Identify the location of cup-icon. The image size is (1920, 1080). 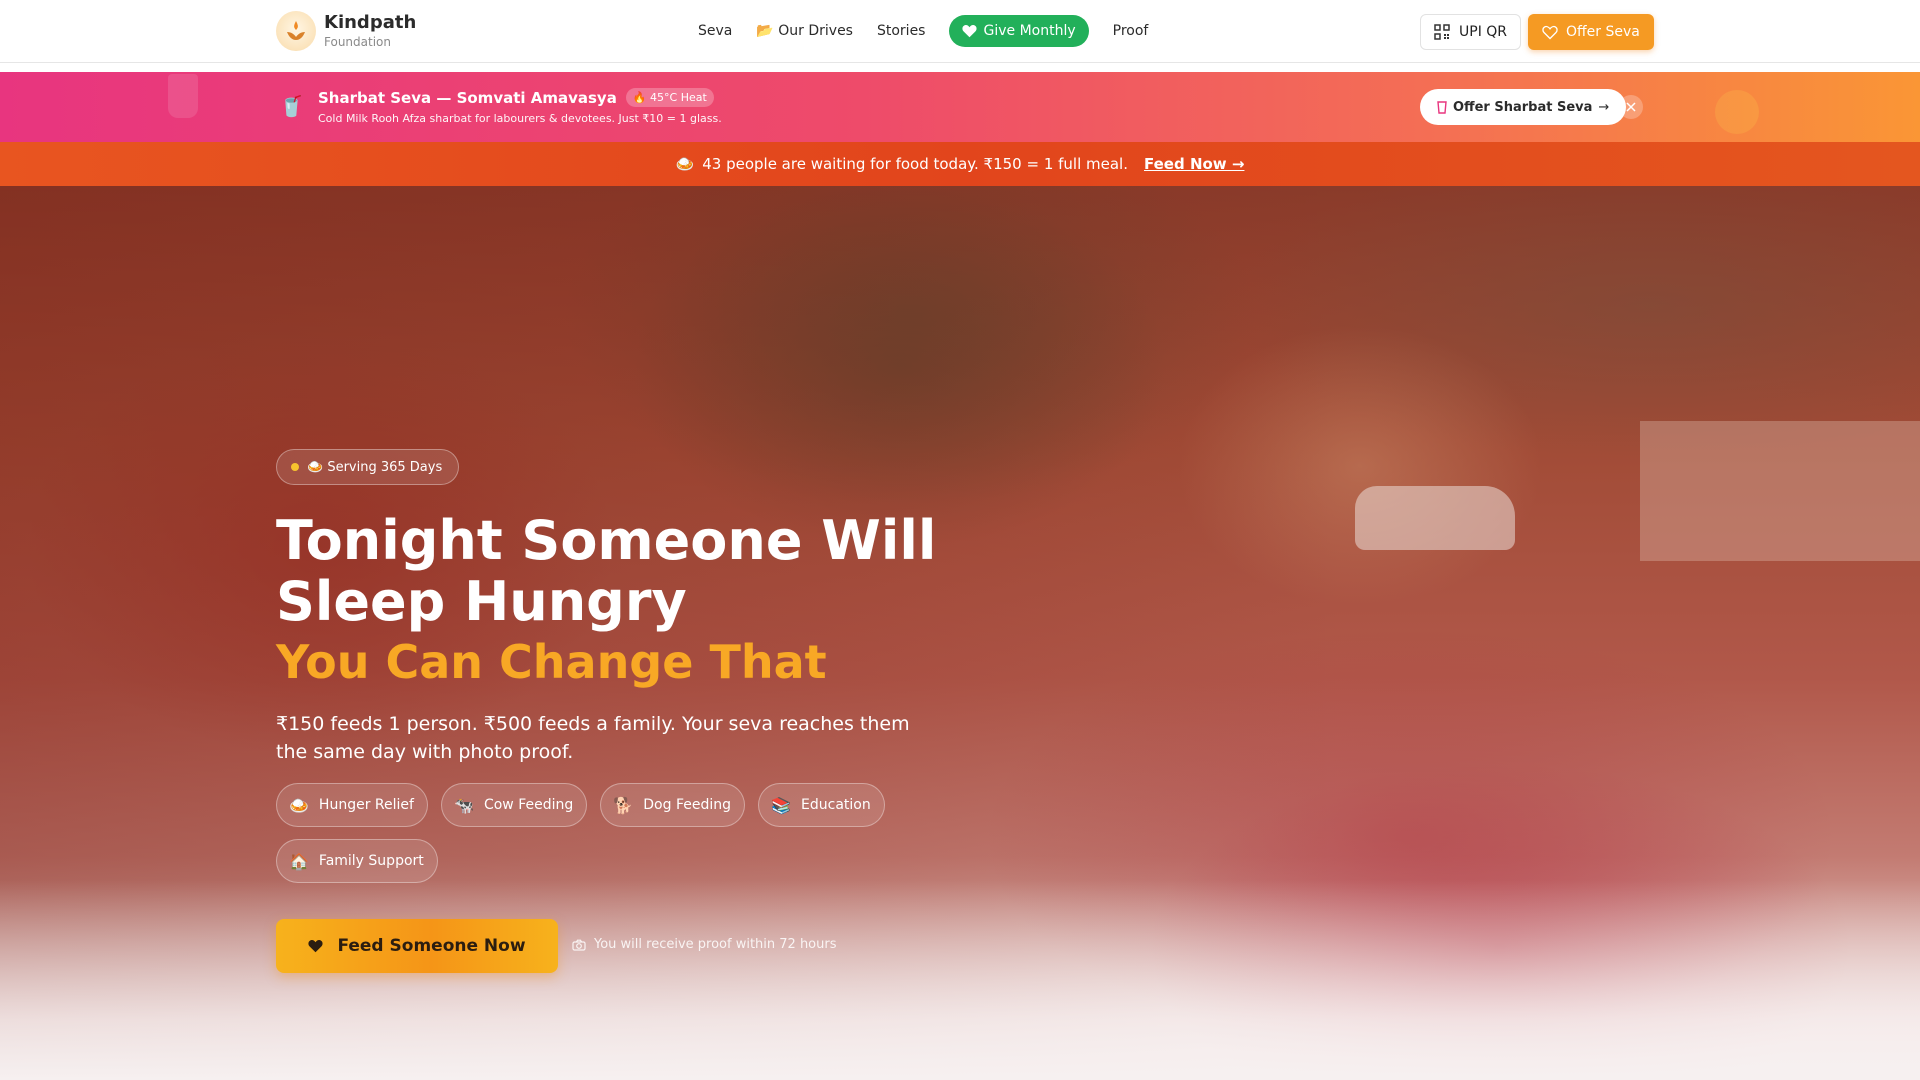
(1442, 107).